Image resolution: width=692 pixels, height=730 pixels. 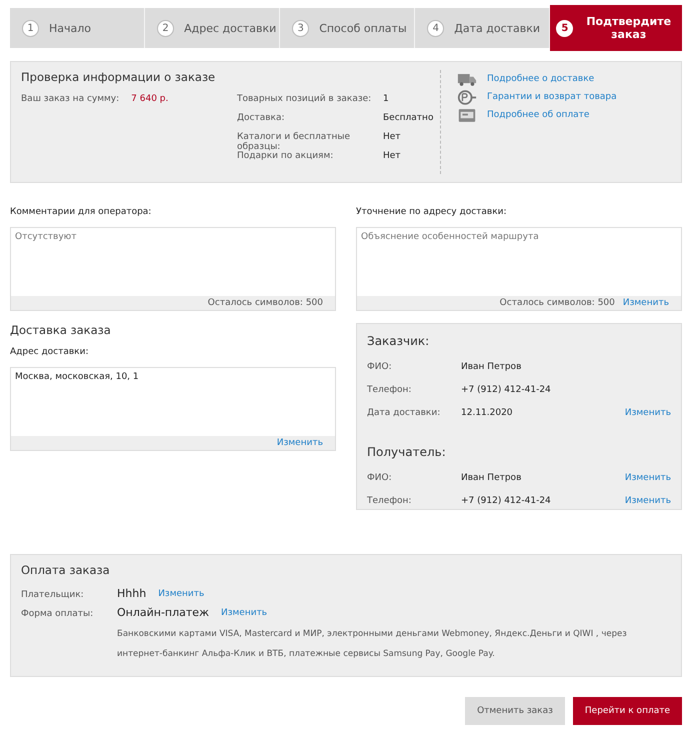 I want to click on contact-value: 12.11.2020, so click(x=487, y=413).